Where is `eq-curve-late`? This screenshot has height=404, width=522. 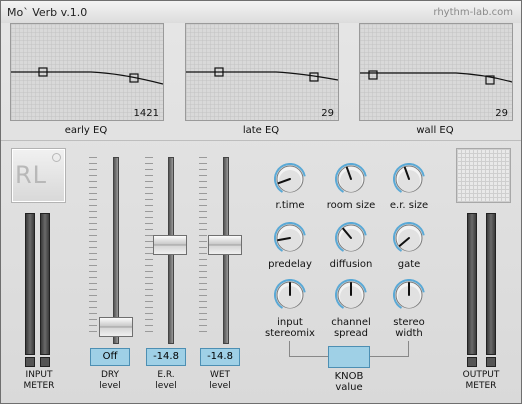 eq-curve-late is located at coordinates (262, 72).